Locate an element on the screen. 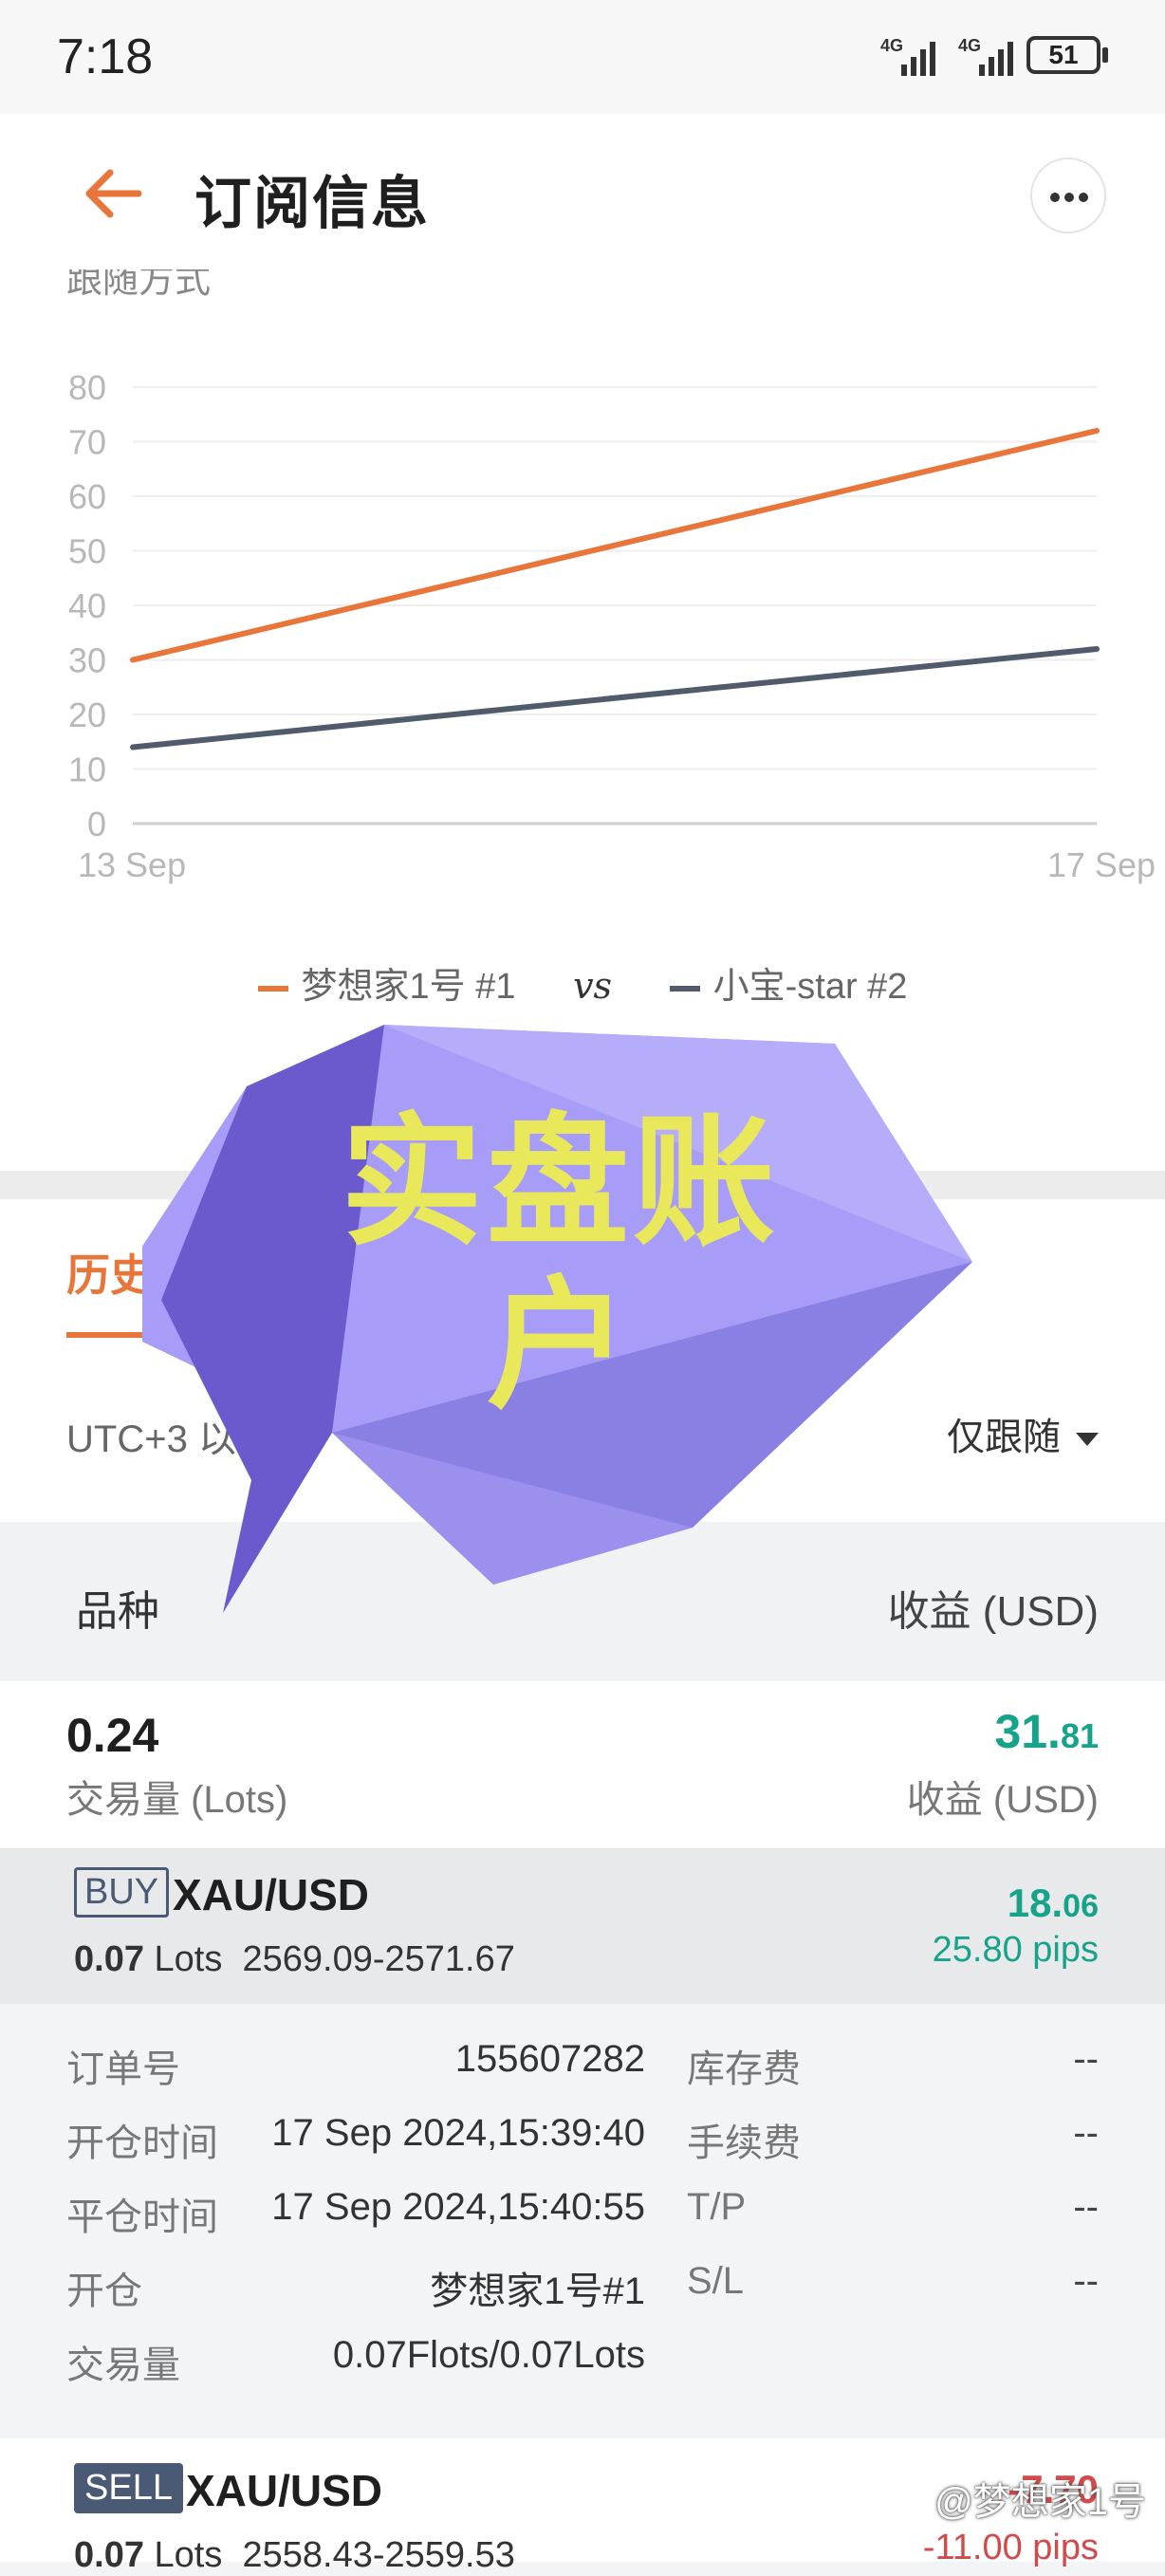  more-dots-icon is located at coordinates (1055, 197).